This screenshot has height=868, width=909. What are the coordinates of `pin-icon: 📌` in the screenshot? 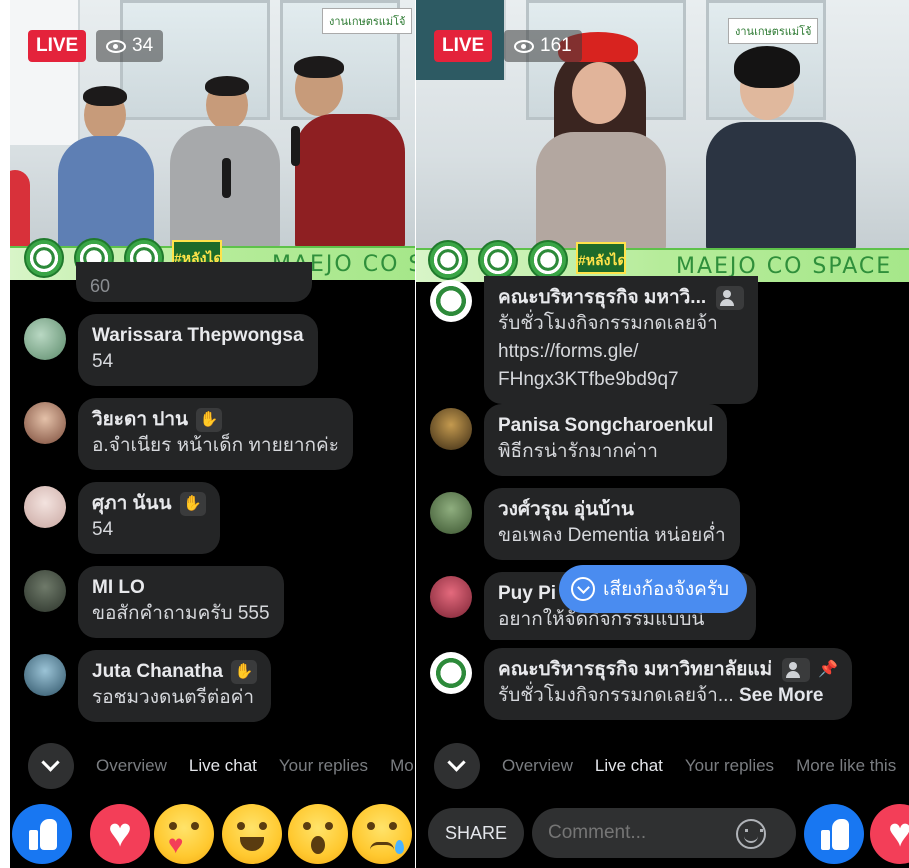 It's located at (828, 669).